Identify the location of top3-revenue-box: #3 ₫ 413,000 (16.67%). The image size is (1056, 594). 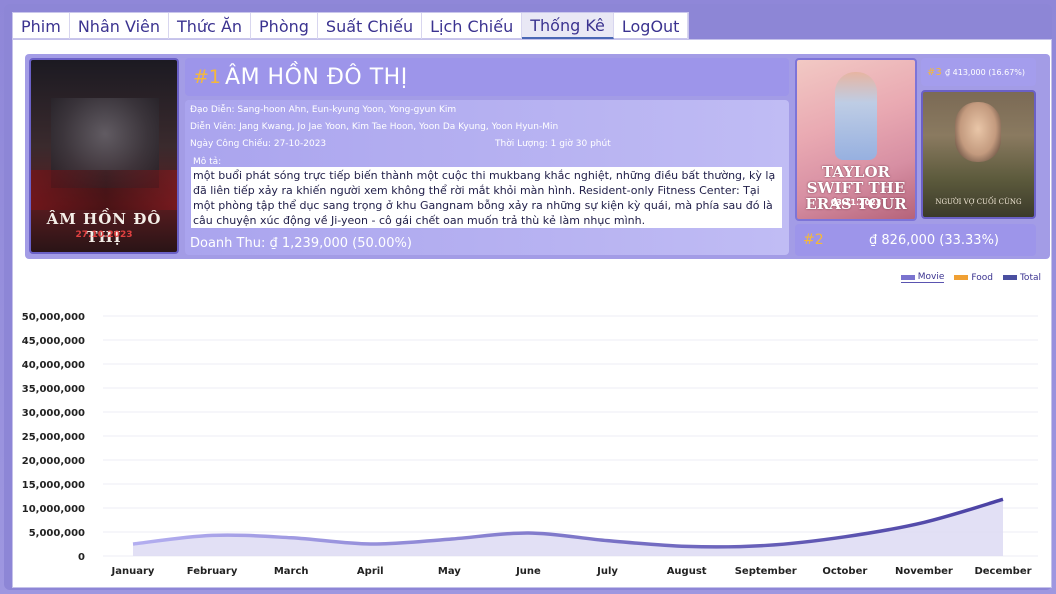
(978, 72).